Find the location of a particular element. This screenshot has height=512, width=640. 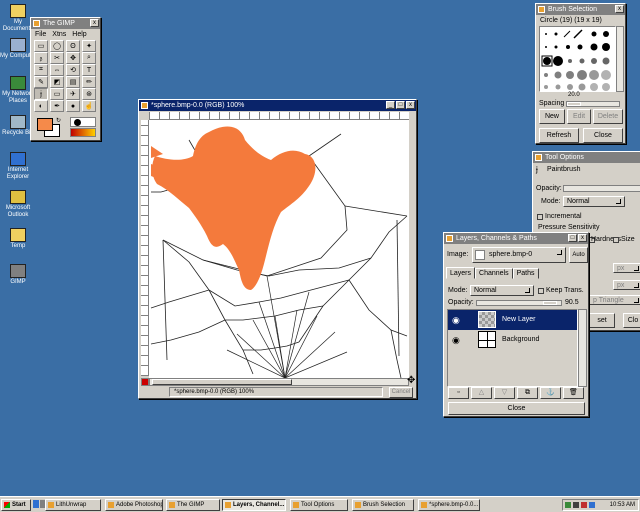

paintbrush-icon: ɉ is located at coordinates (41, 94).